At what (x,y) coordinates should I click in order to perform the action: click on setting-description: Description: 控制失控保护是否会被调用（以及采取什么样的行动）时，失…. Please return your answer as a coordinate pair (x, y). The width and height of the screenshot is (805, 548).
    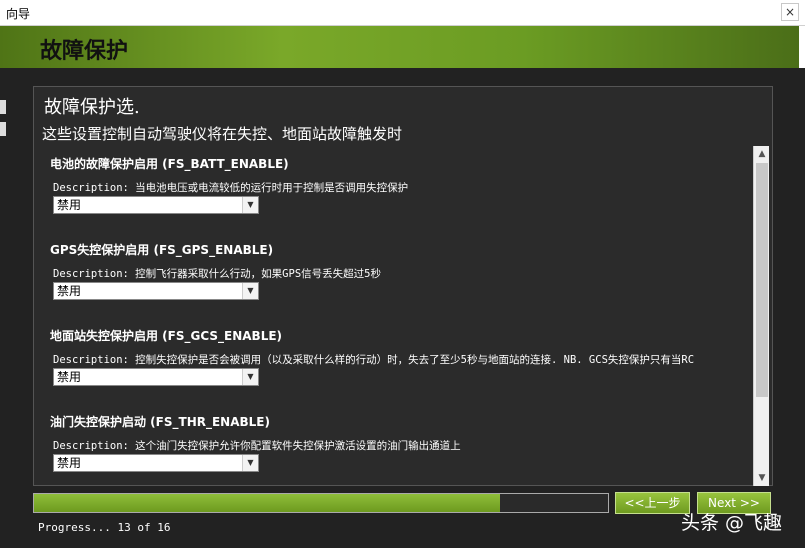
    Looking at the image, I should click on (374, 360).